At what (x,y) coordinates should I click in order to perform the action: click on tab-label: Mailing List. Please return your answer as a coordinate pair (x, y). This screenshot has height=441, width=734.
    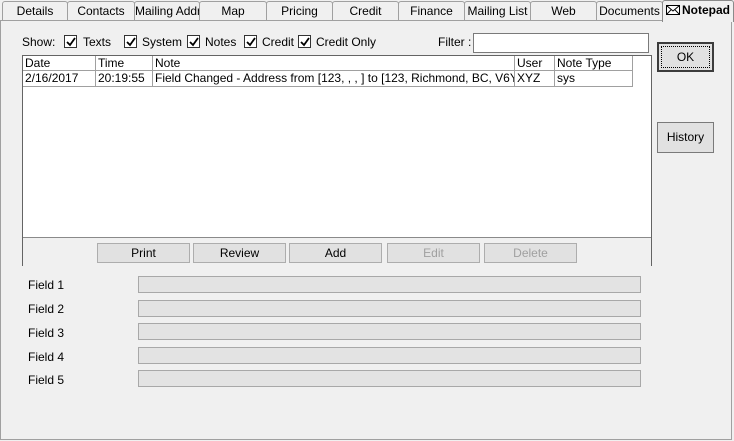
    Looking at the image, I should click on (497, 11).